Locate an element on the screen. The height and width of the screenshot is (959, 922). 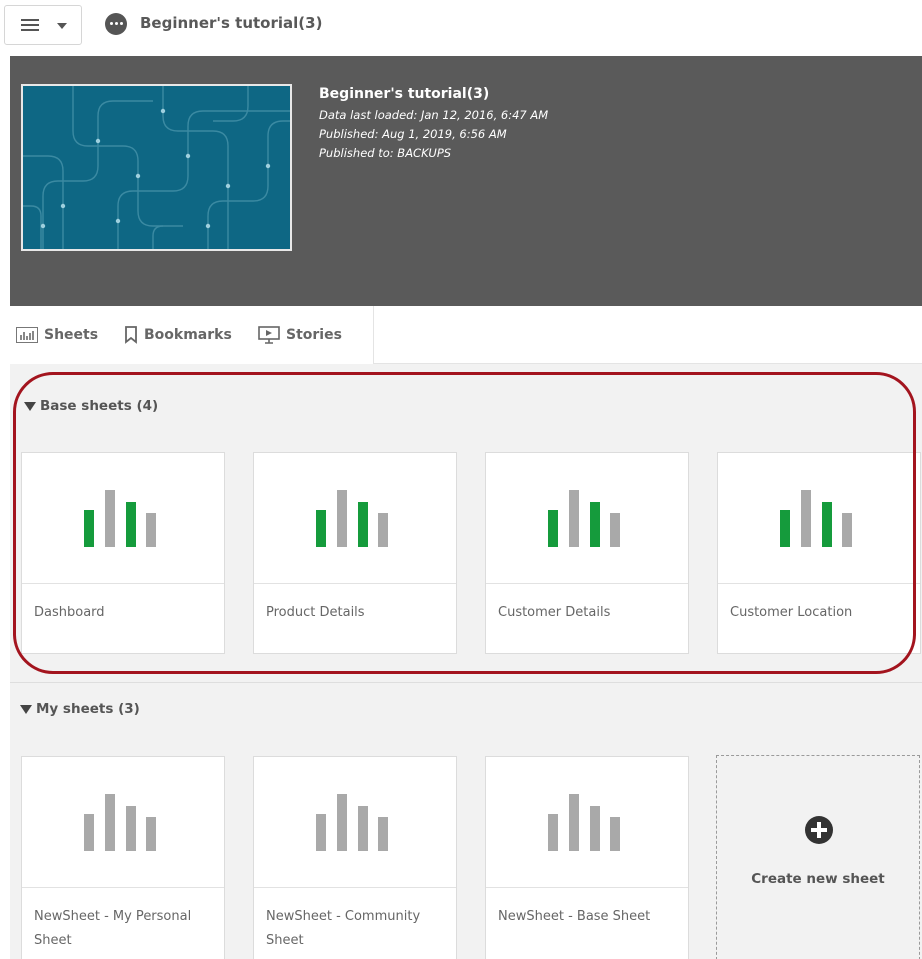
app-title: Beginner's tutorial(3) is located at coordinates (231, 23).